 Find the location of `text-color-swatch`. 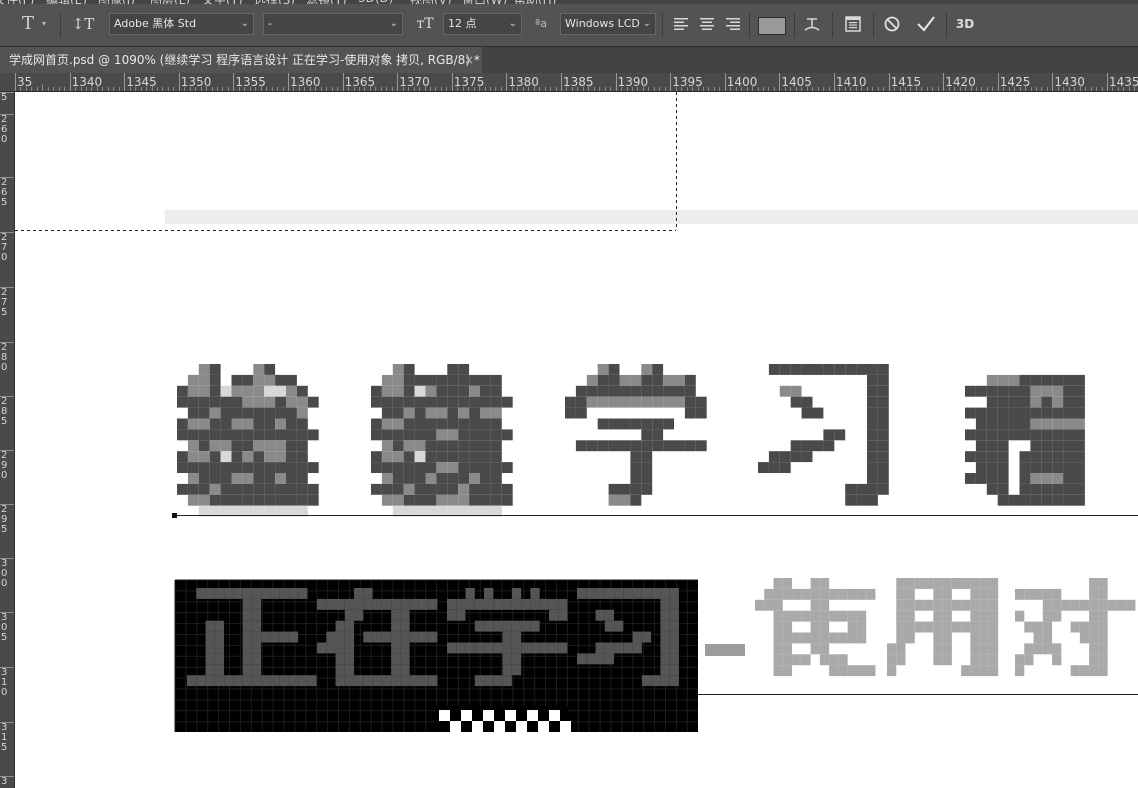

text-color-swatch is located at coordinates (772, 26).